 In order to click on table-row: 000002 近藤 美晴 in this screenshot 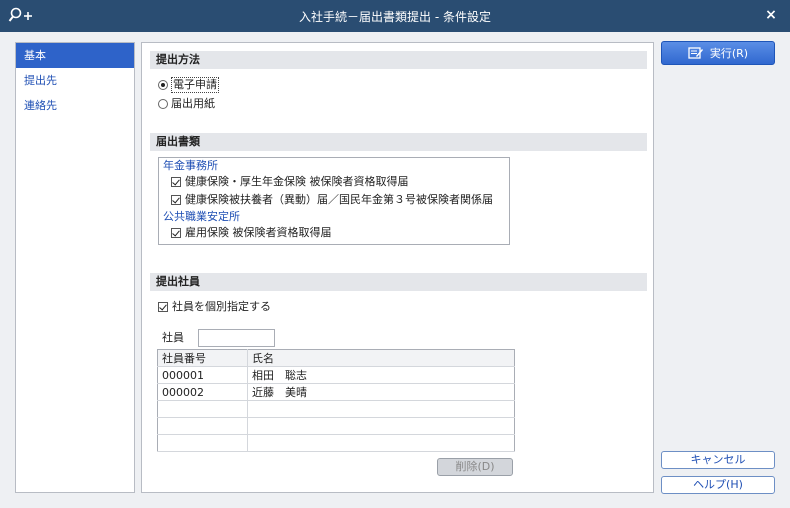, I will do `click(336, 392)`.